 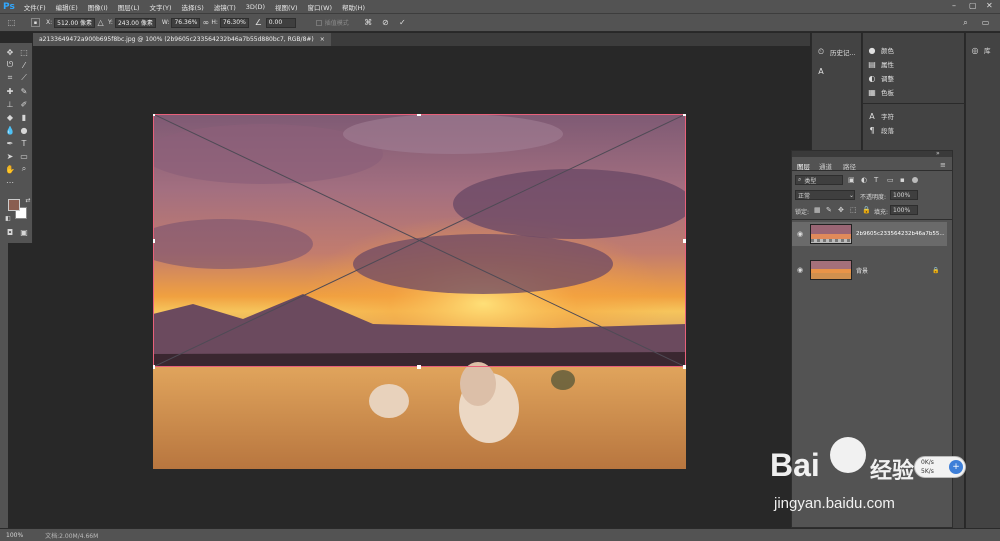 I want to click on width-field: 76.36%, so click(x=186, y=22).